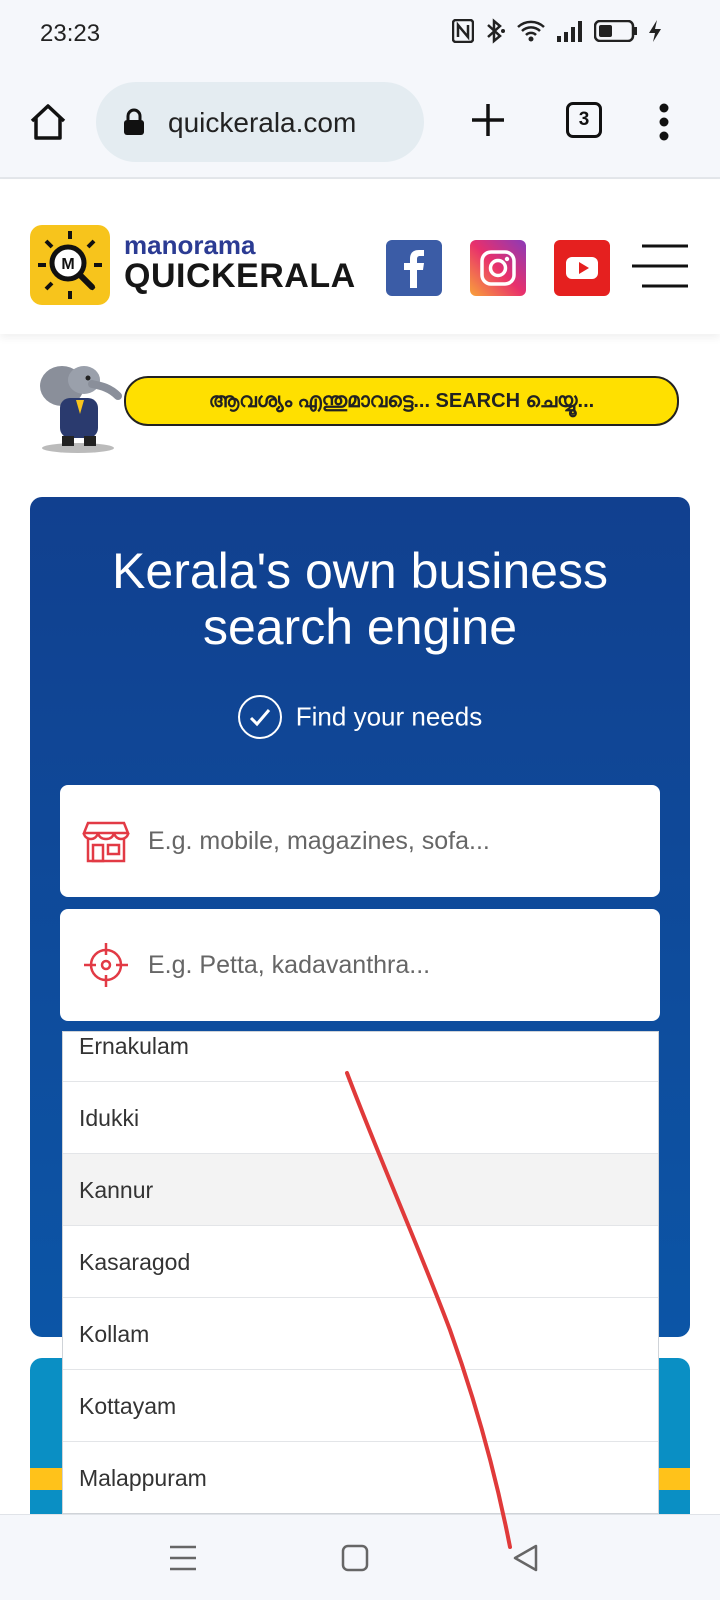  Describe the element at coordinates (240, 276) in the screenshot. I see `brand-name-main: QUICKERALA` at that location.